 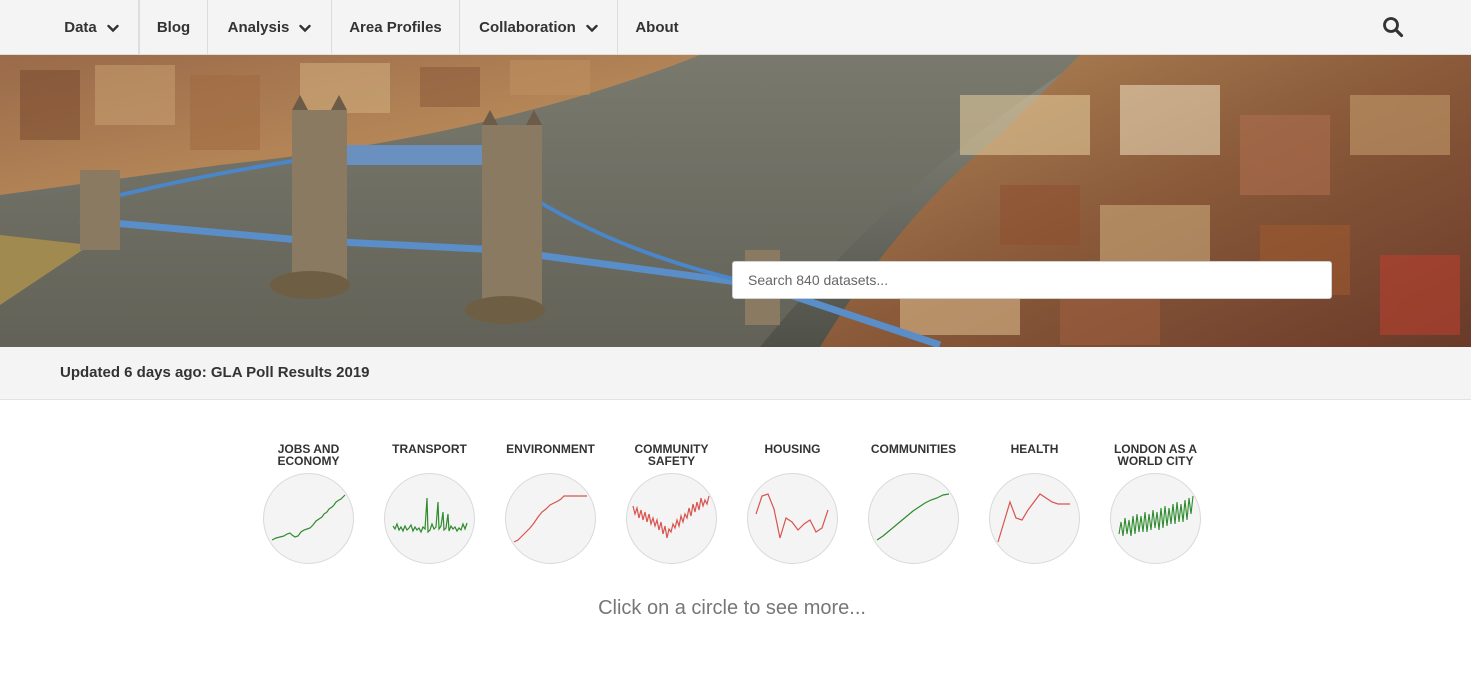 I want to click on topic-london-as-a-world-city: London as a World City, so click(x=1155, y=502).